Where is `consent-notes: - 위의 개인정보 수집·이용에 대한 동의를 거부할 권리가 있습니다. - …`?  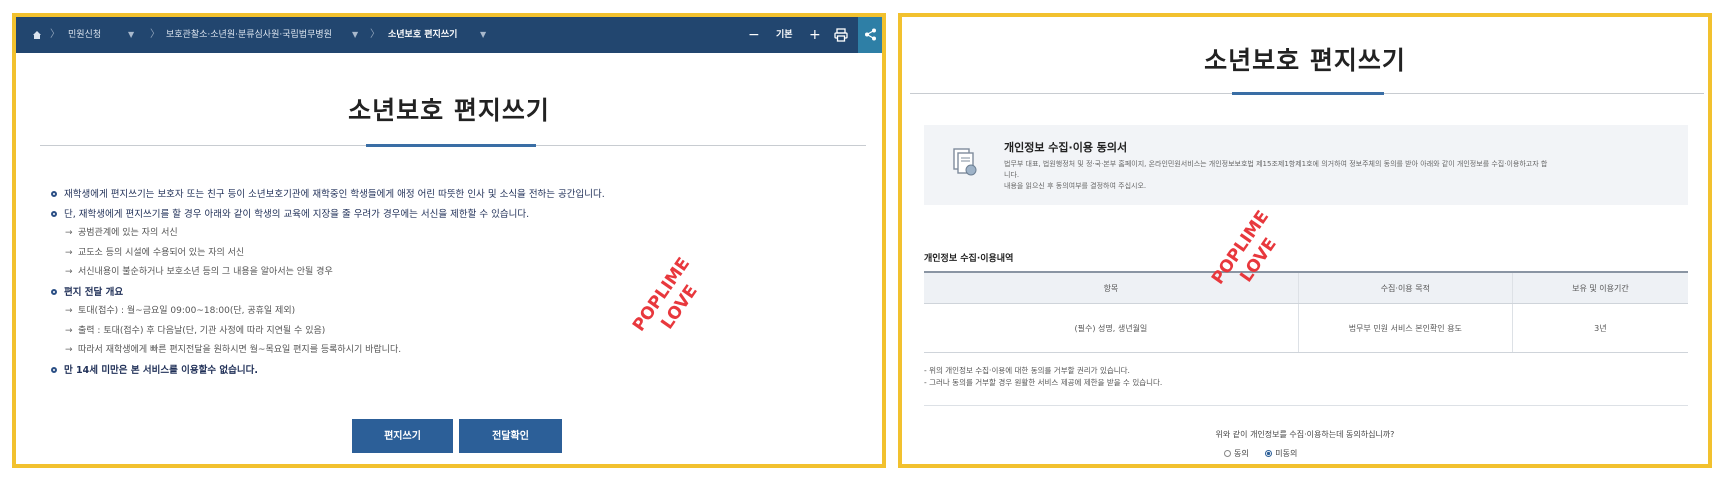 consent-notes: - 위의 개인정보 수집·이용에 대한 동의를 거부할 권리가 있습니다. - … is located at coordinates (1043, 376).